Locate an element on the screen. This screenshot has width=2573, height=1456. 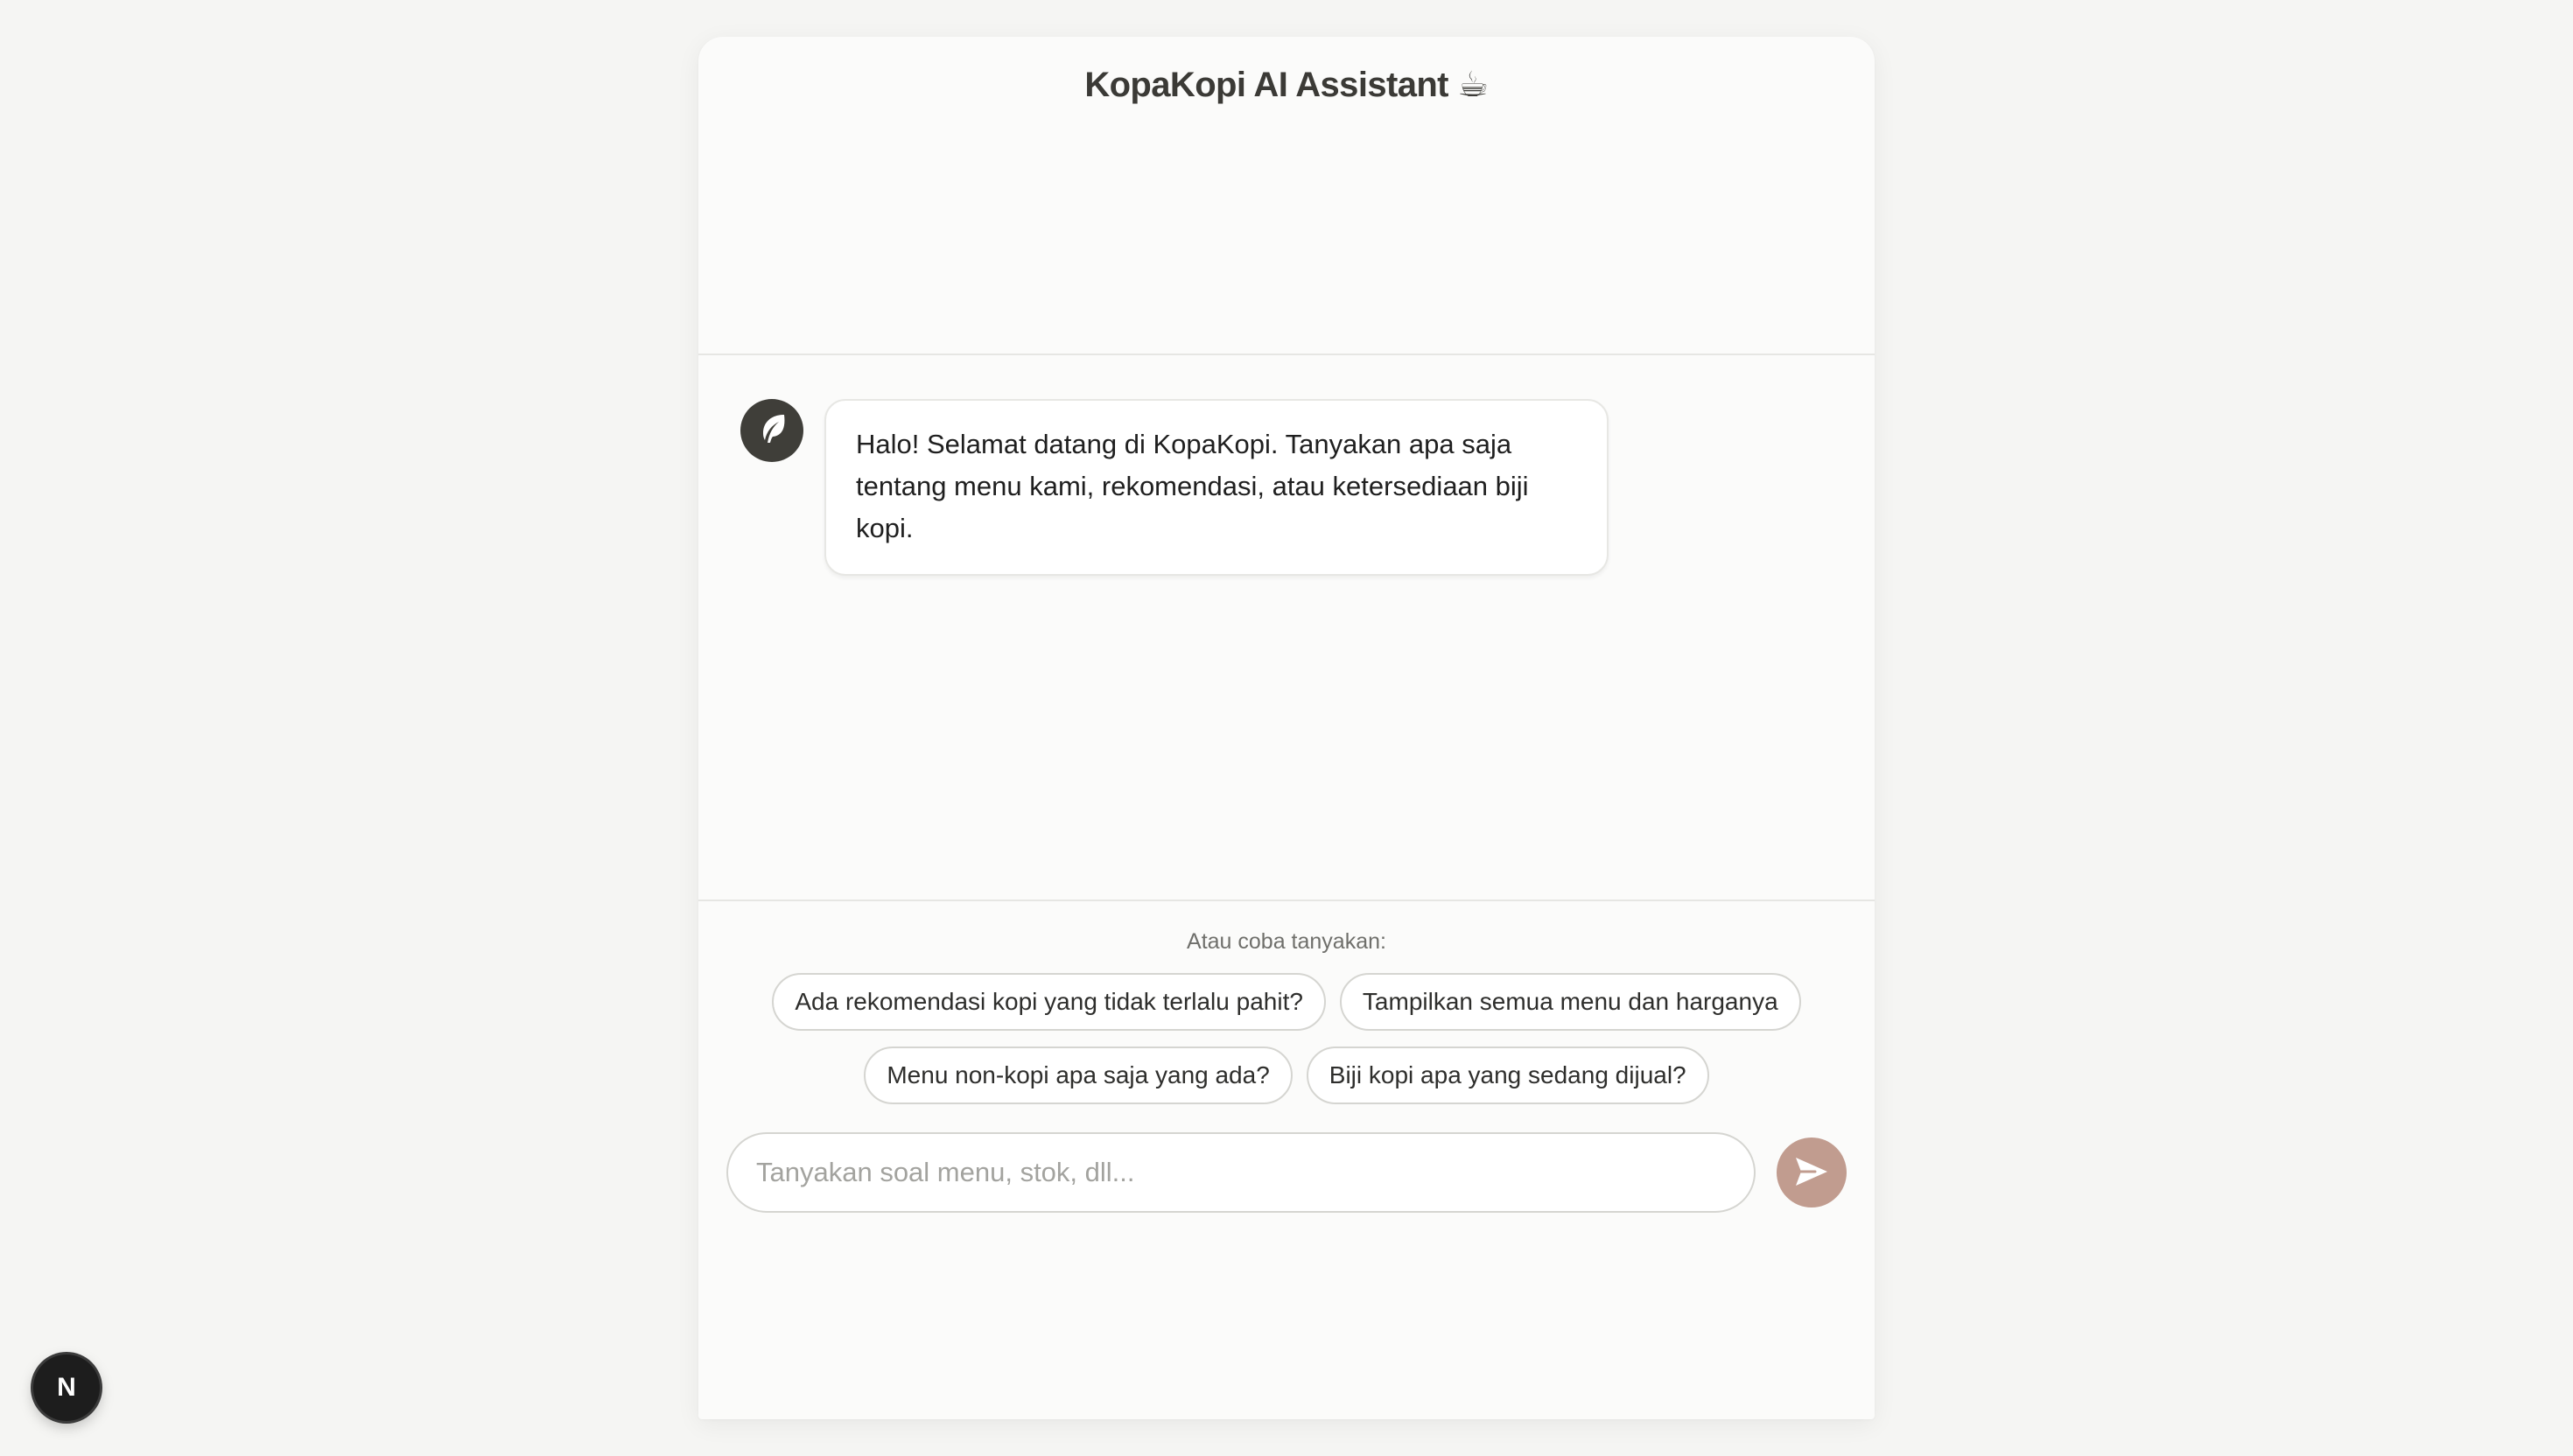
chat-header: KopaKopi AI Assistant ☕ is located at coordinates (1286, 196).